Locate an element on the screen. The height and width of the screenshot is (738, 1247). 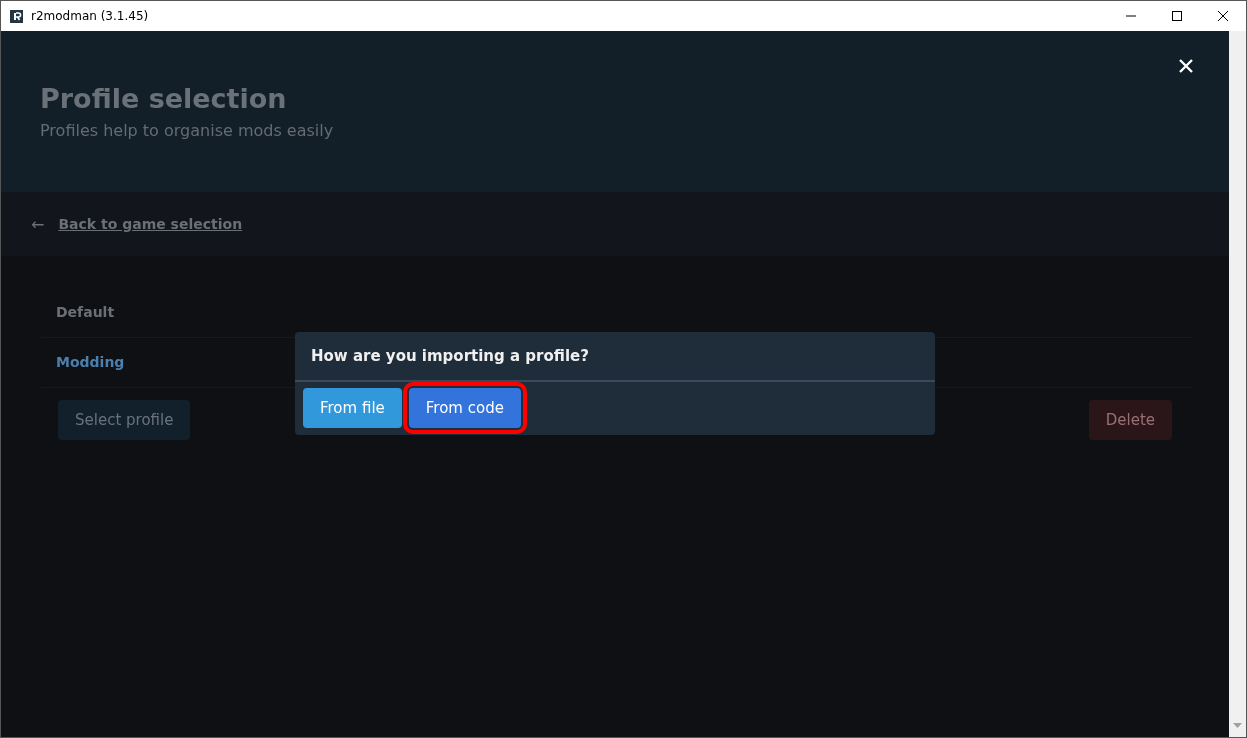
delete-button: Delete is located at coordinates (1130, 420).